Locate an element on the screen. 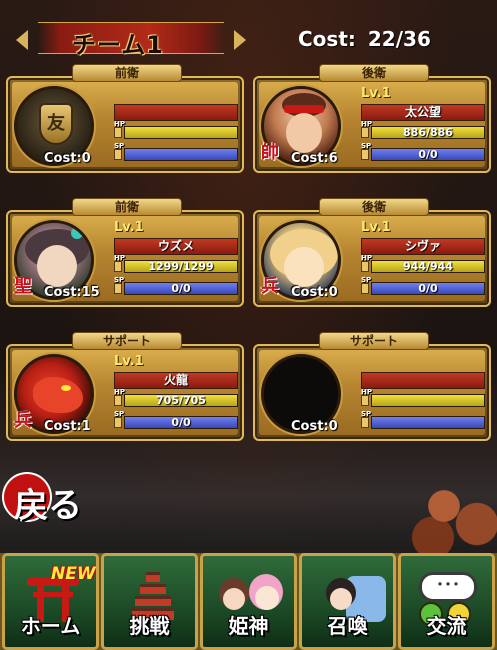  team-cost: Cost: 22/36 is located at coordinates (364, 39).